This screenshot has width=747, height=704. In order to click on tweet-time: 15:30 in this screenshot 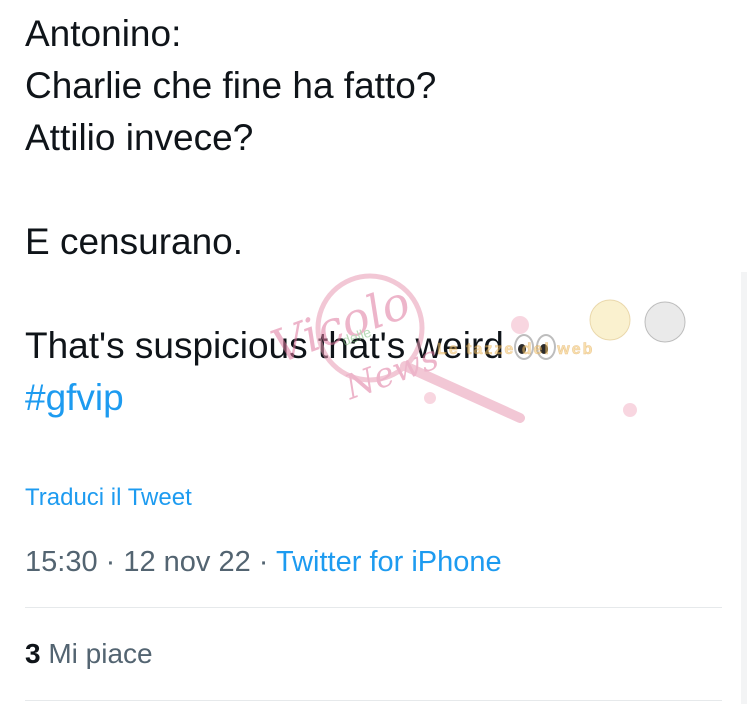, I will do `click(61, 562)`.